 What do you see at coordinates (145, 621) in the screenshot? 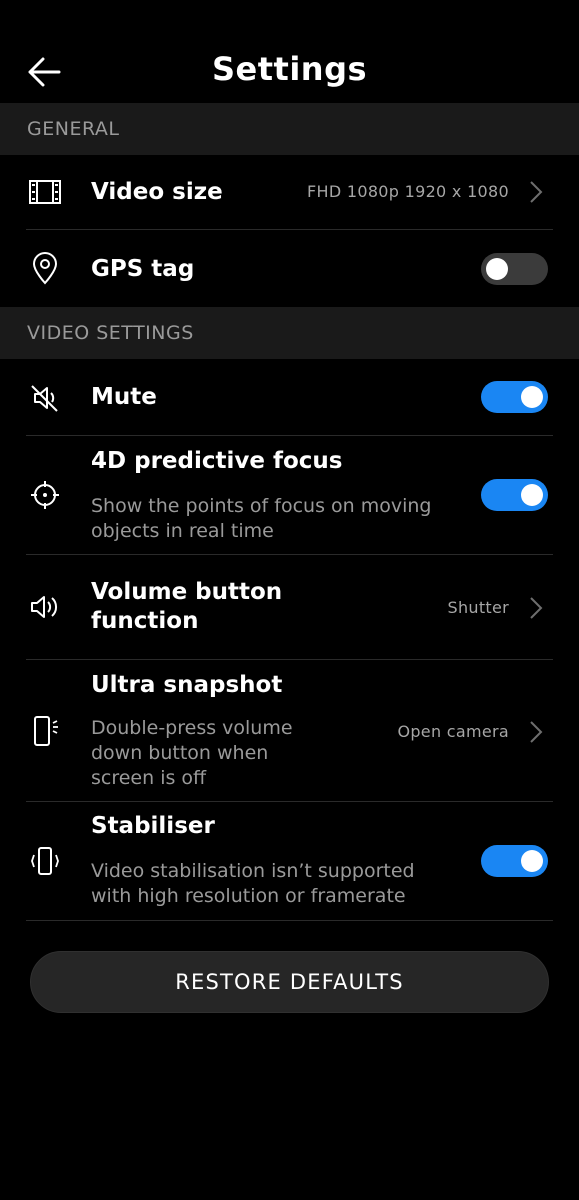
I see `volume-button-title-line2: function` at bounding box center [145, 621].